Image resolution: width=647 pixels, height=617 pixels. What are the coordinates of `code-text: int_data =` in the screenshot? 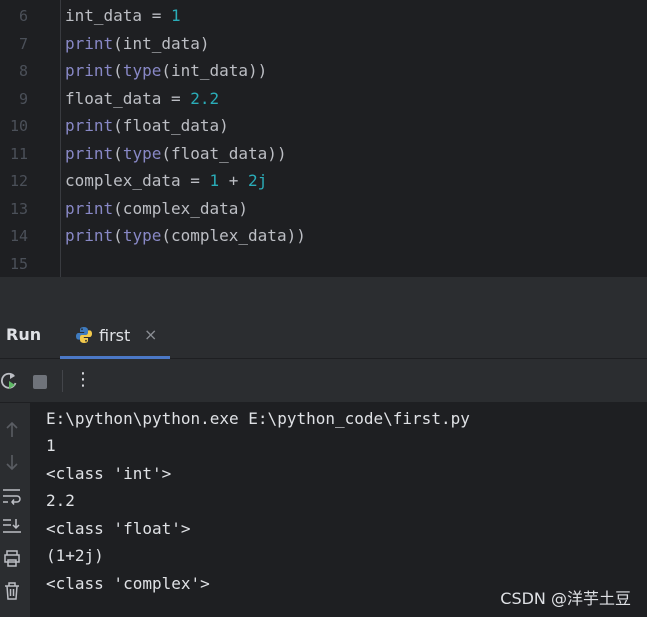 It's located at (118, 15).